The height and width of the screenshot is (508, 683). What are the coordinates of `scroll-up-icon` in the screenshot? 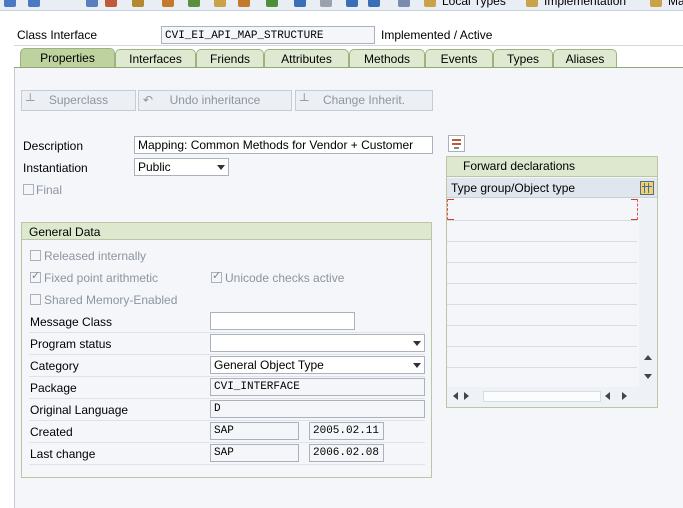 It's located at (648, 357).